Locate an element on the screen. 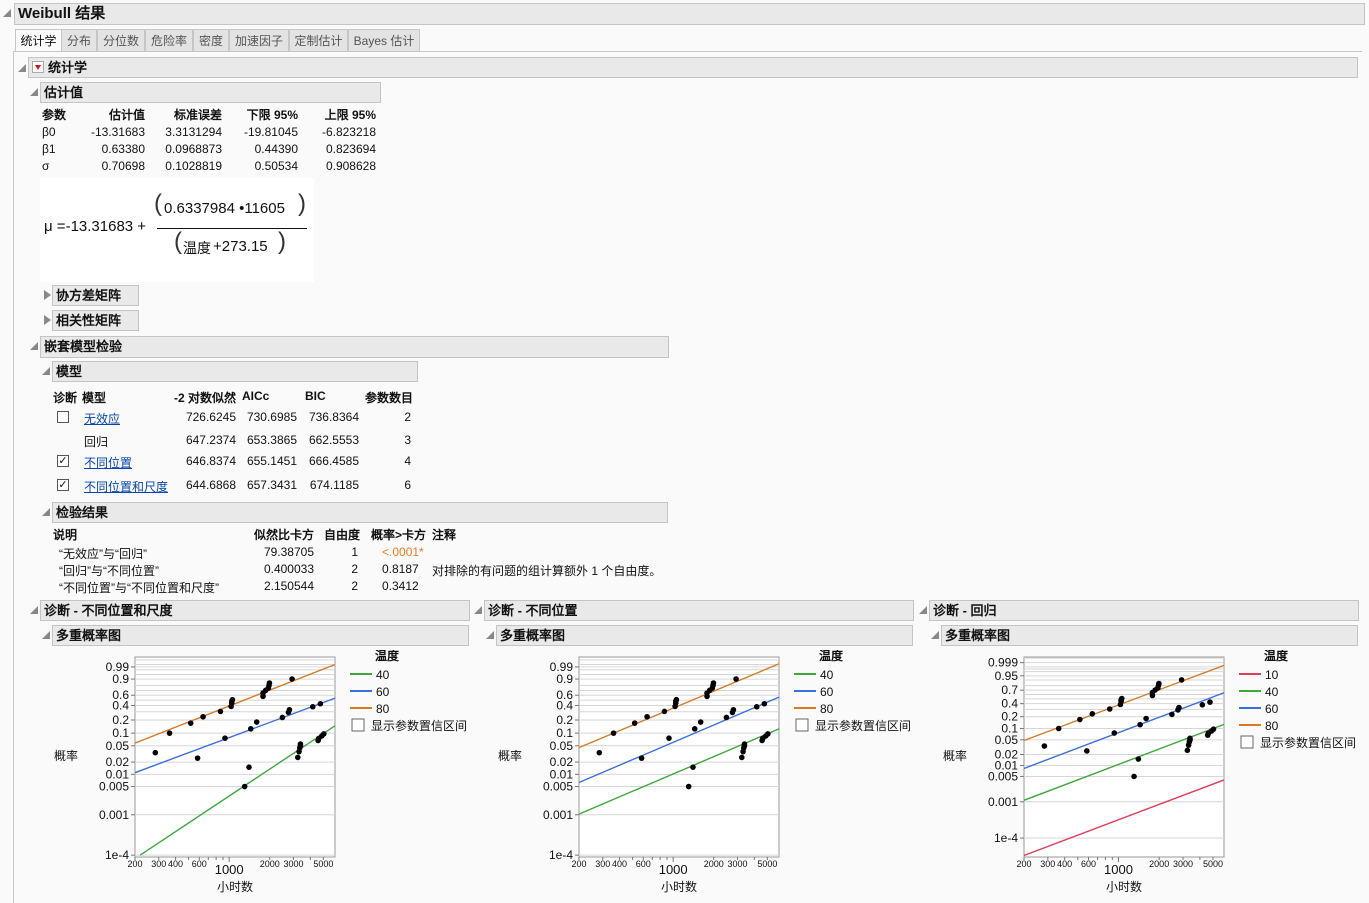 This screenshot has height=903, width=1369. aicc: 653.3865 is located at coordinates (271, 440).